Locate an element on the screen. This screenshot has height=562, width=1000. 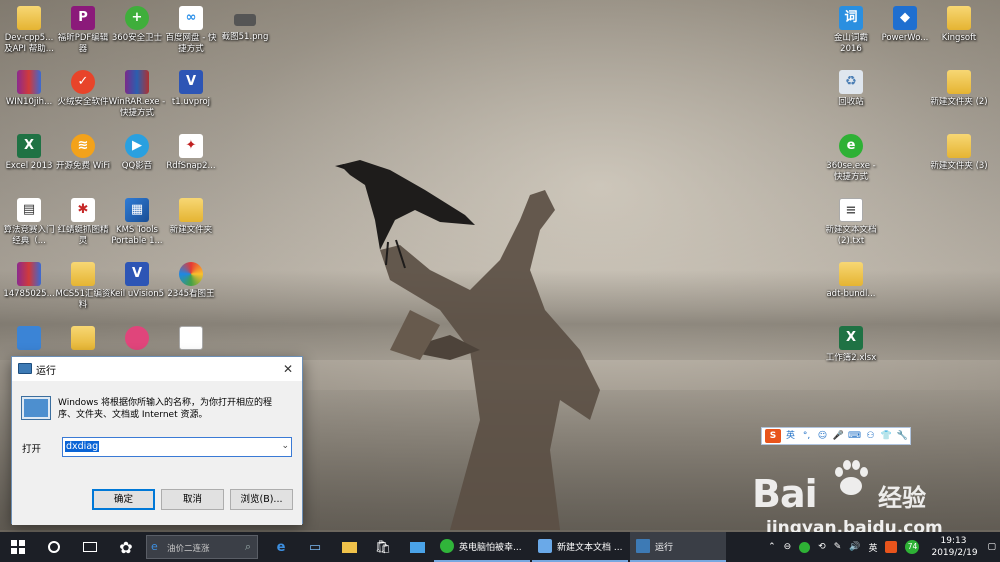
sogou-logo-icon: S is located at coordinates (773, 436).